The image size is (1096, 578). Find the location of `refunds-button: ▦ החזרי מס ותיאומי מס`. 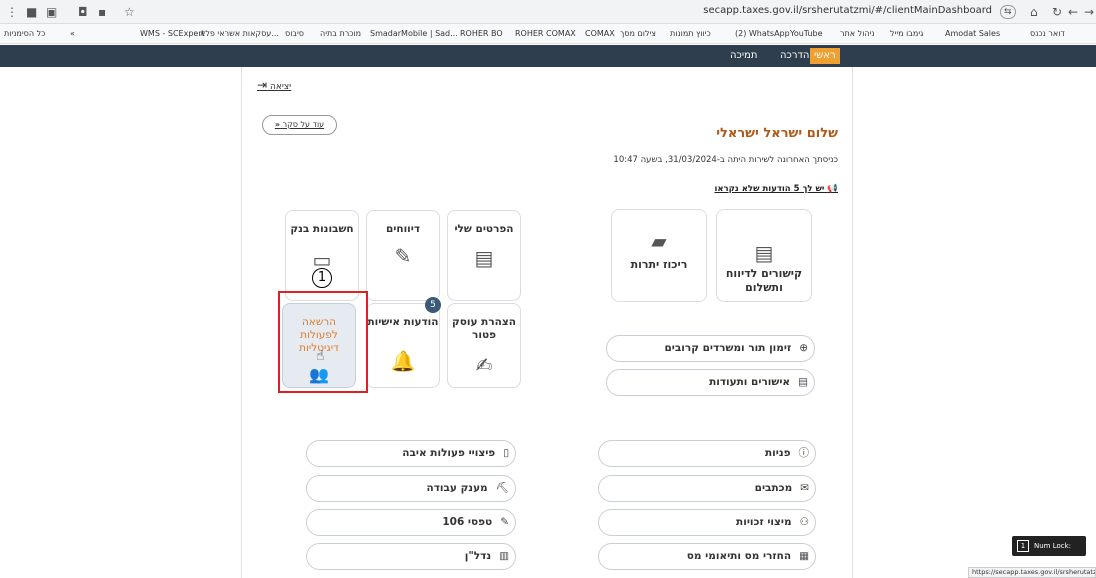

refunds-button: ▦ החזרי מס ותיאומי מס is located at coordinates (707, 556).